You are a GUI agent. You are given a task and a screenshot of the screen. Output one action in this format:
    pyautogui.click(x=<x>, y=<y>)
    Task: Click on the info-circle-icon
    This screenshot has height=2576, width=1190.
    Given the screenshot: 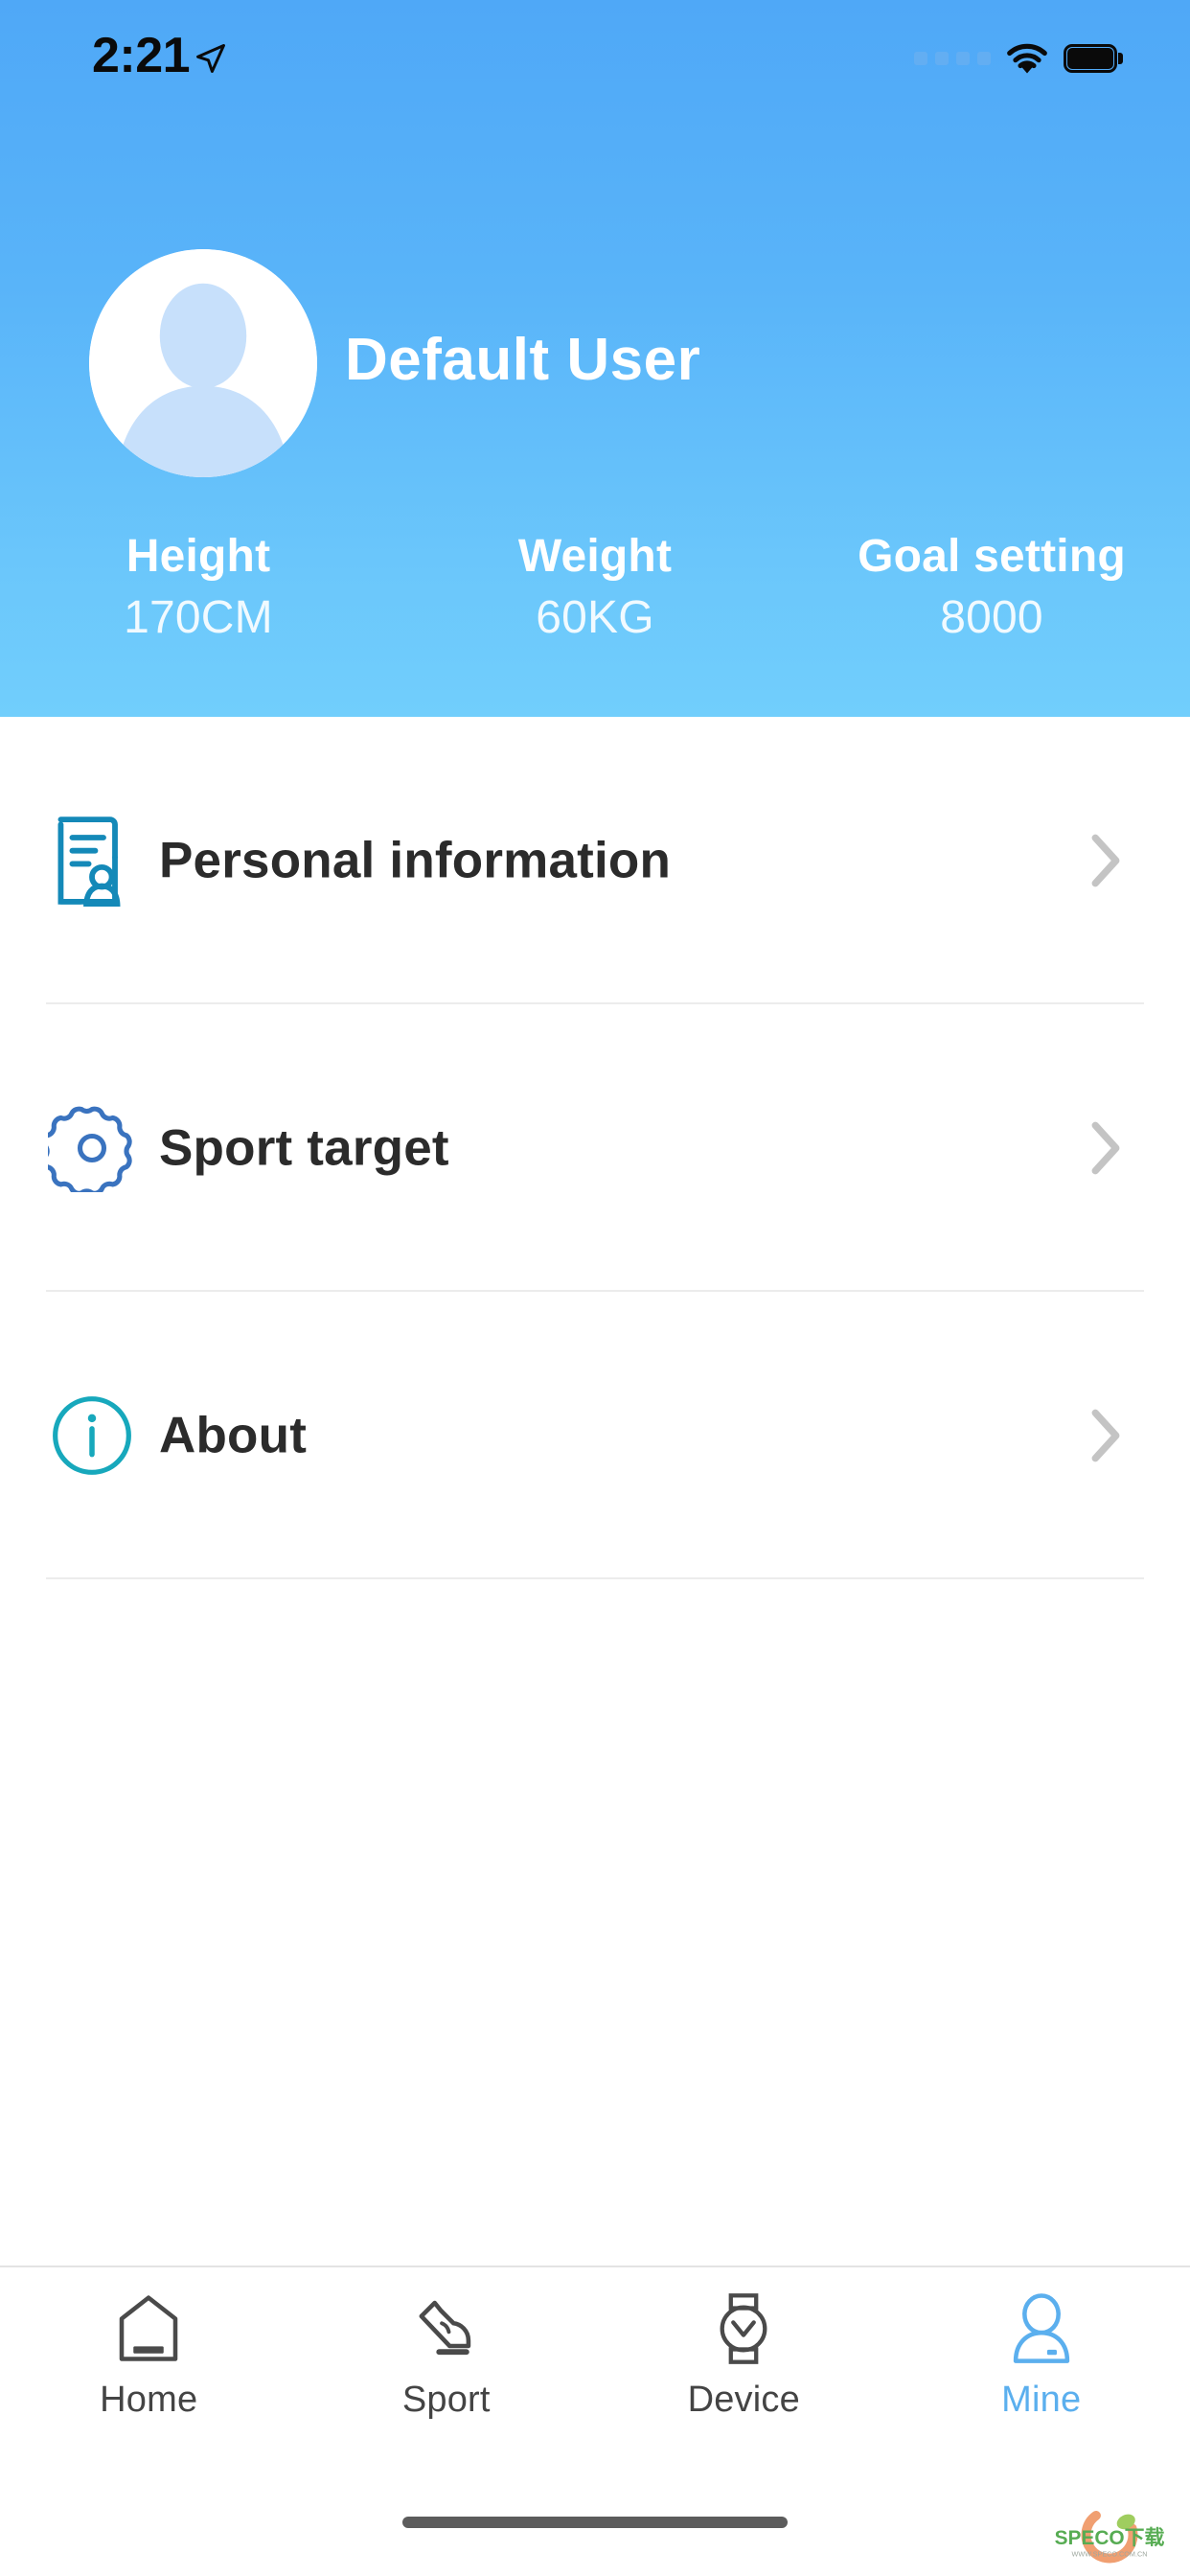 What is the action you would take?
    pyautogui.click(x=92, y=1436)
    